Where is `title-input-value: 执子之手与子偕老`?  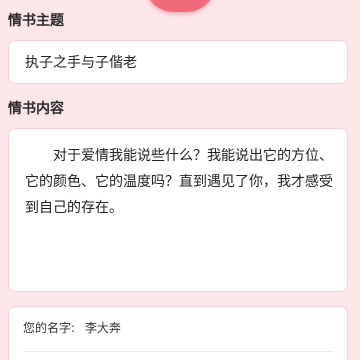
title-input-value: 执子之手与子偕老 is located at coordinates (81, 63).